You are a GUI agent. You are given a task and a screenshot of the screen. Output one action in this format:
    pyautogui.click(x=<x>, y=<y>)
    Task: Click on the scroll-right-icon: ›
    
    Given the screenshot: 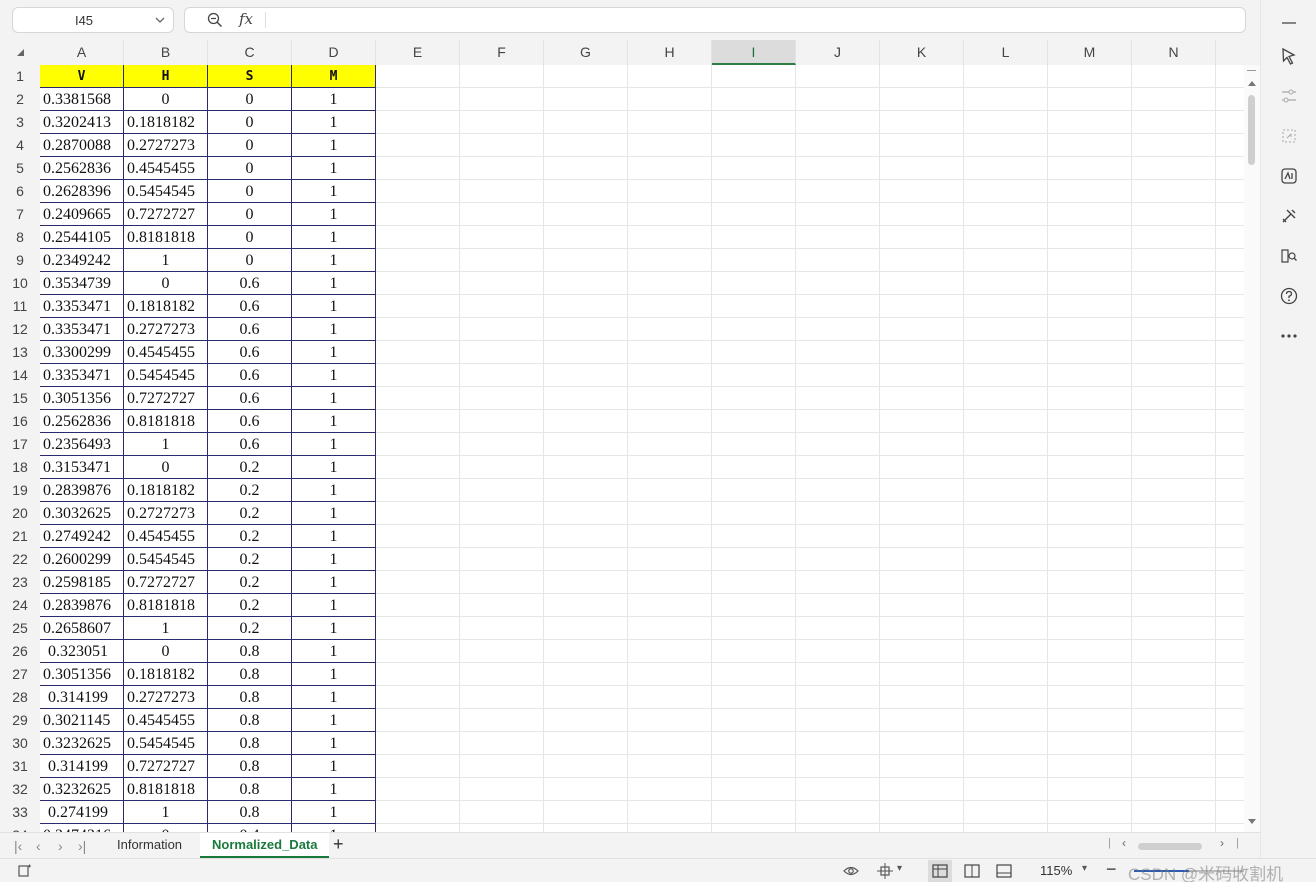 What is the action you would take?
    pyautogui.click(x=1222, y=843)
    